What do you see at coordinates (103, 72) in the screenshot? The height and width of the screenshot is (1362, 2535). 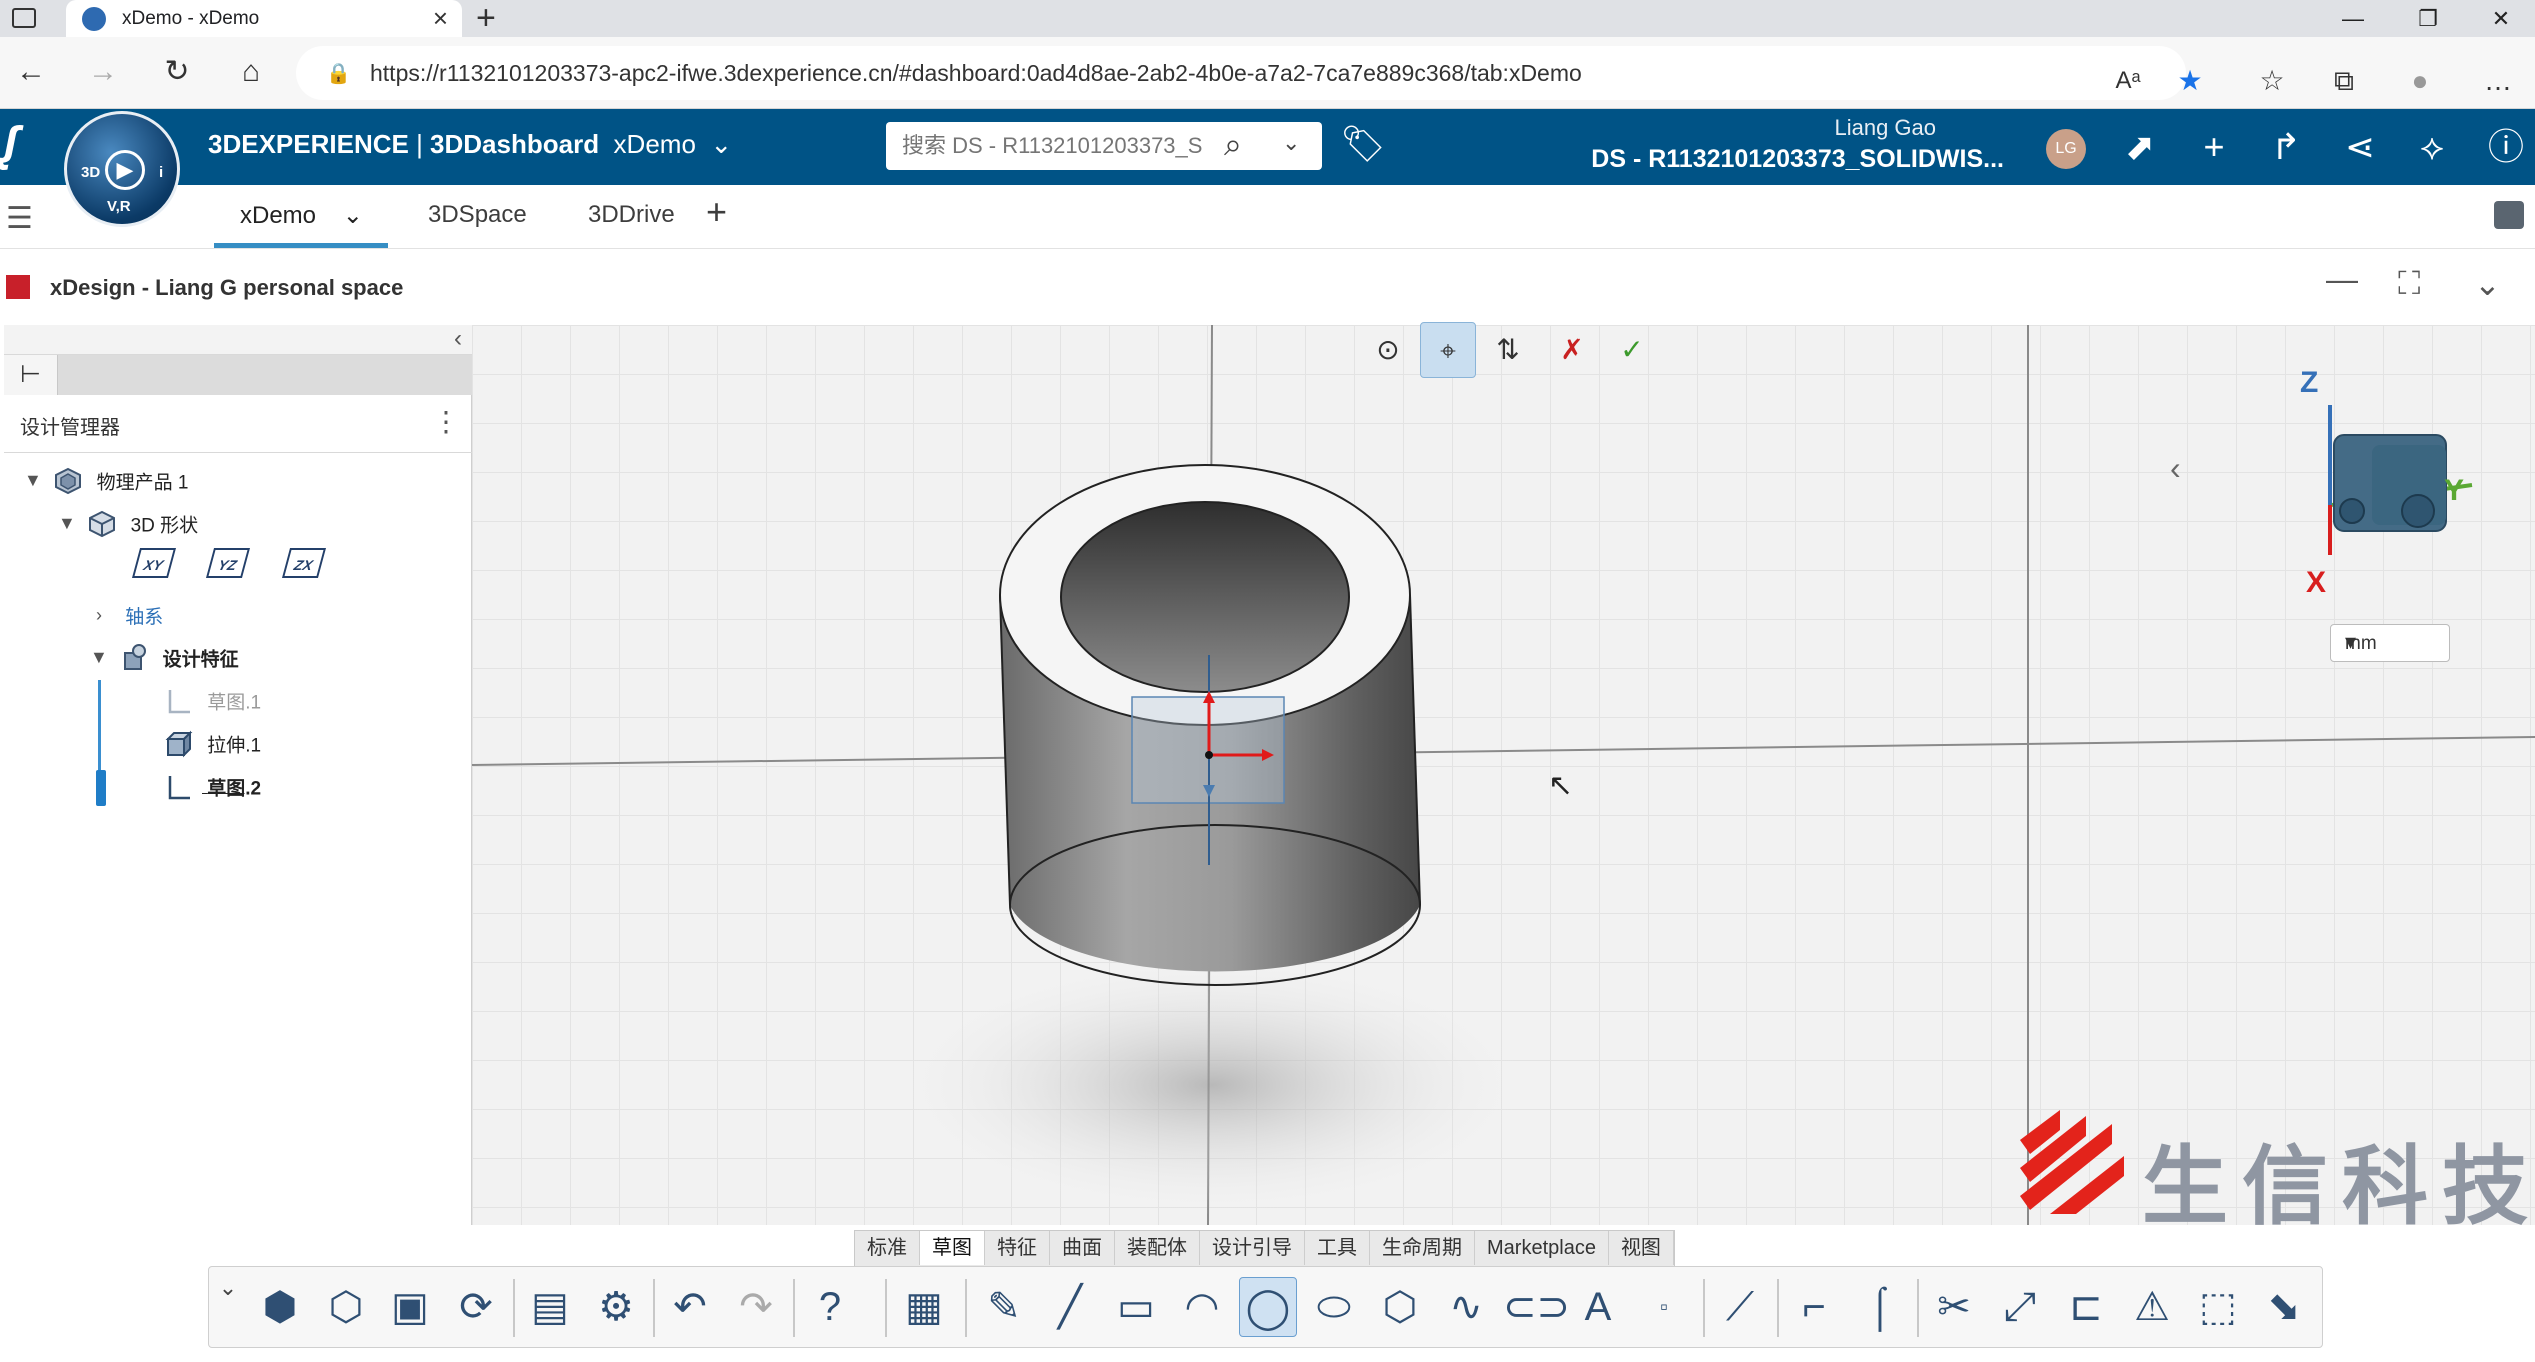 I see `forward-icon: →` at bounding box center [103, 72].